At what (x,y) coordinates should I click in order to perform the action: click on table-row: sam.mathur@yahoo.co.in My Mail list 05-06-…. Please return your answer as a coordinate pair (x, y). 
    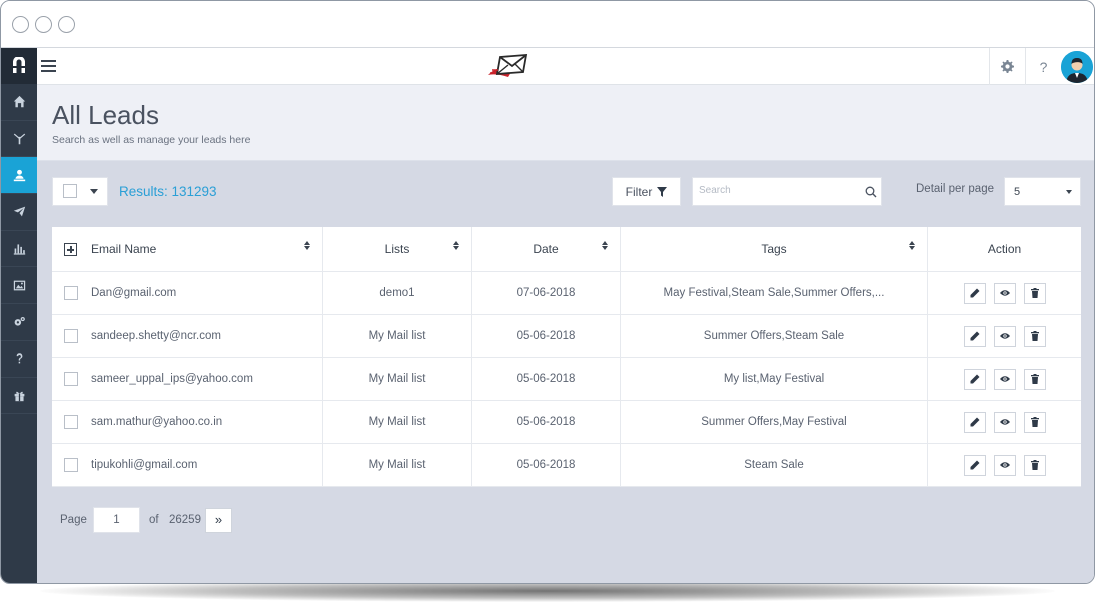
    Looking at the image, I should click on (566, 422).